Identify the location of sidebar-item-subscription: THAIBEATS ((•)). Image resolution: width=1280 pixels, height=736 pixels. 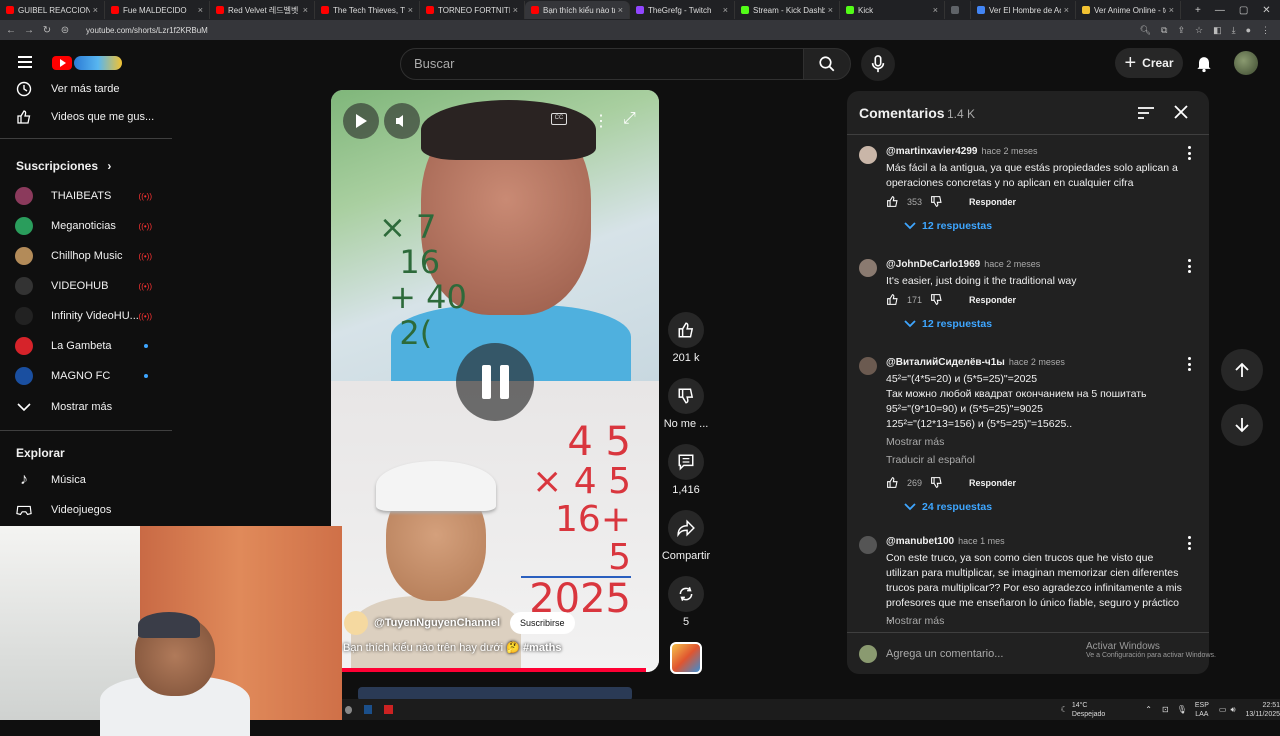
(86, 196).